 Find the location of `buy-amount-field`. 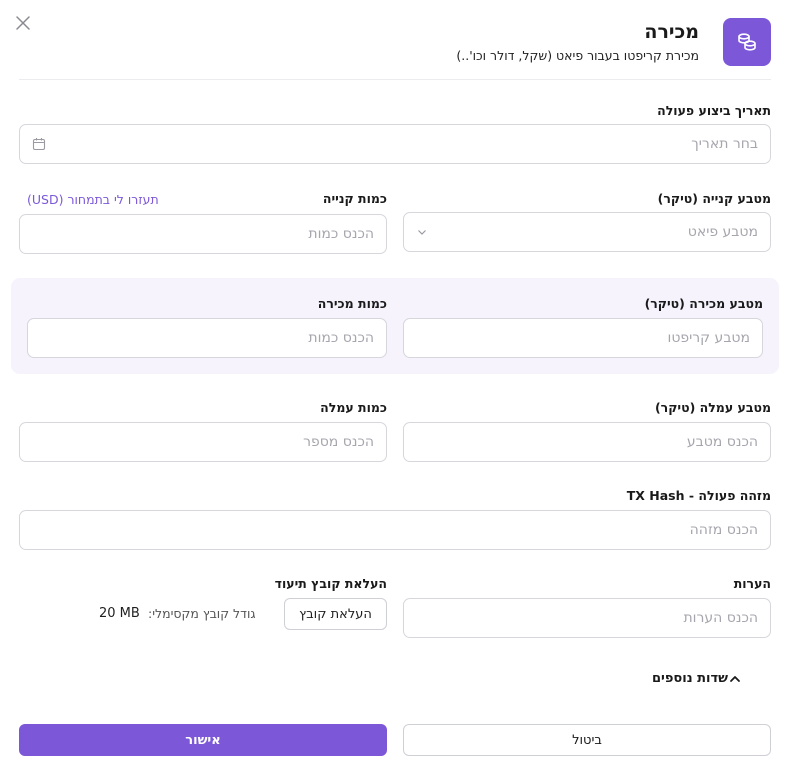

buy-amount-field is located at coordinates (203, 234).